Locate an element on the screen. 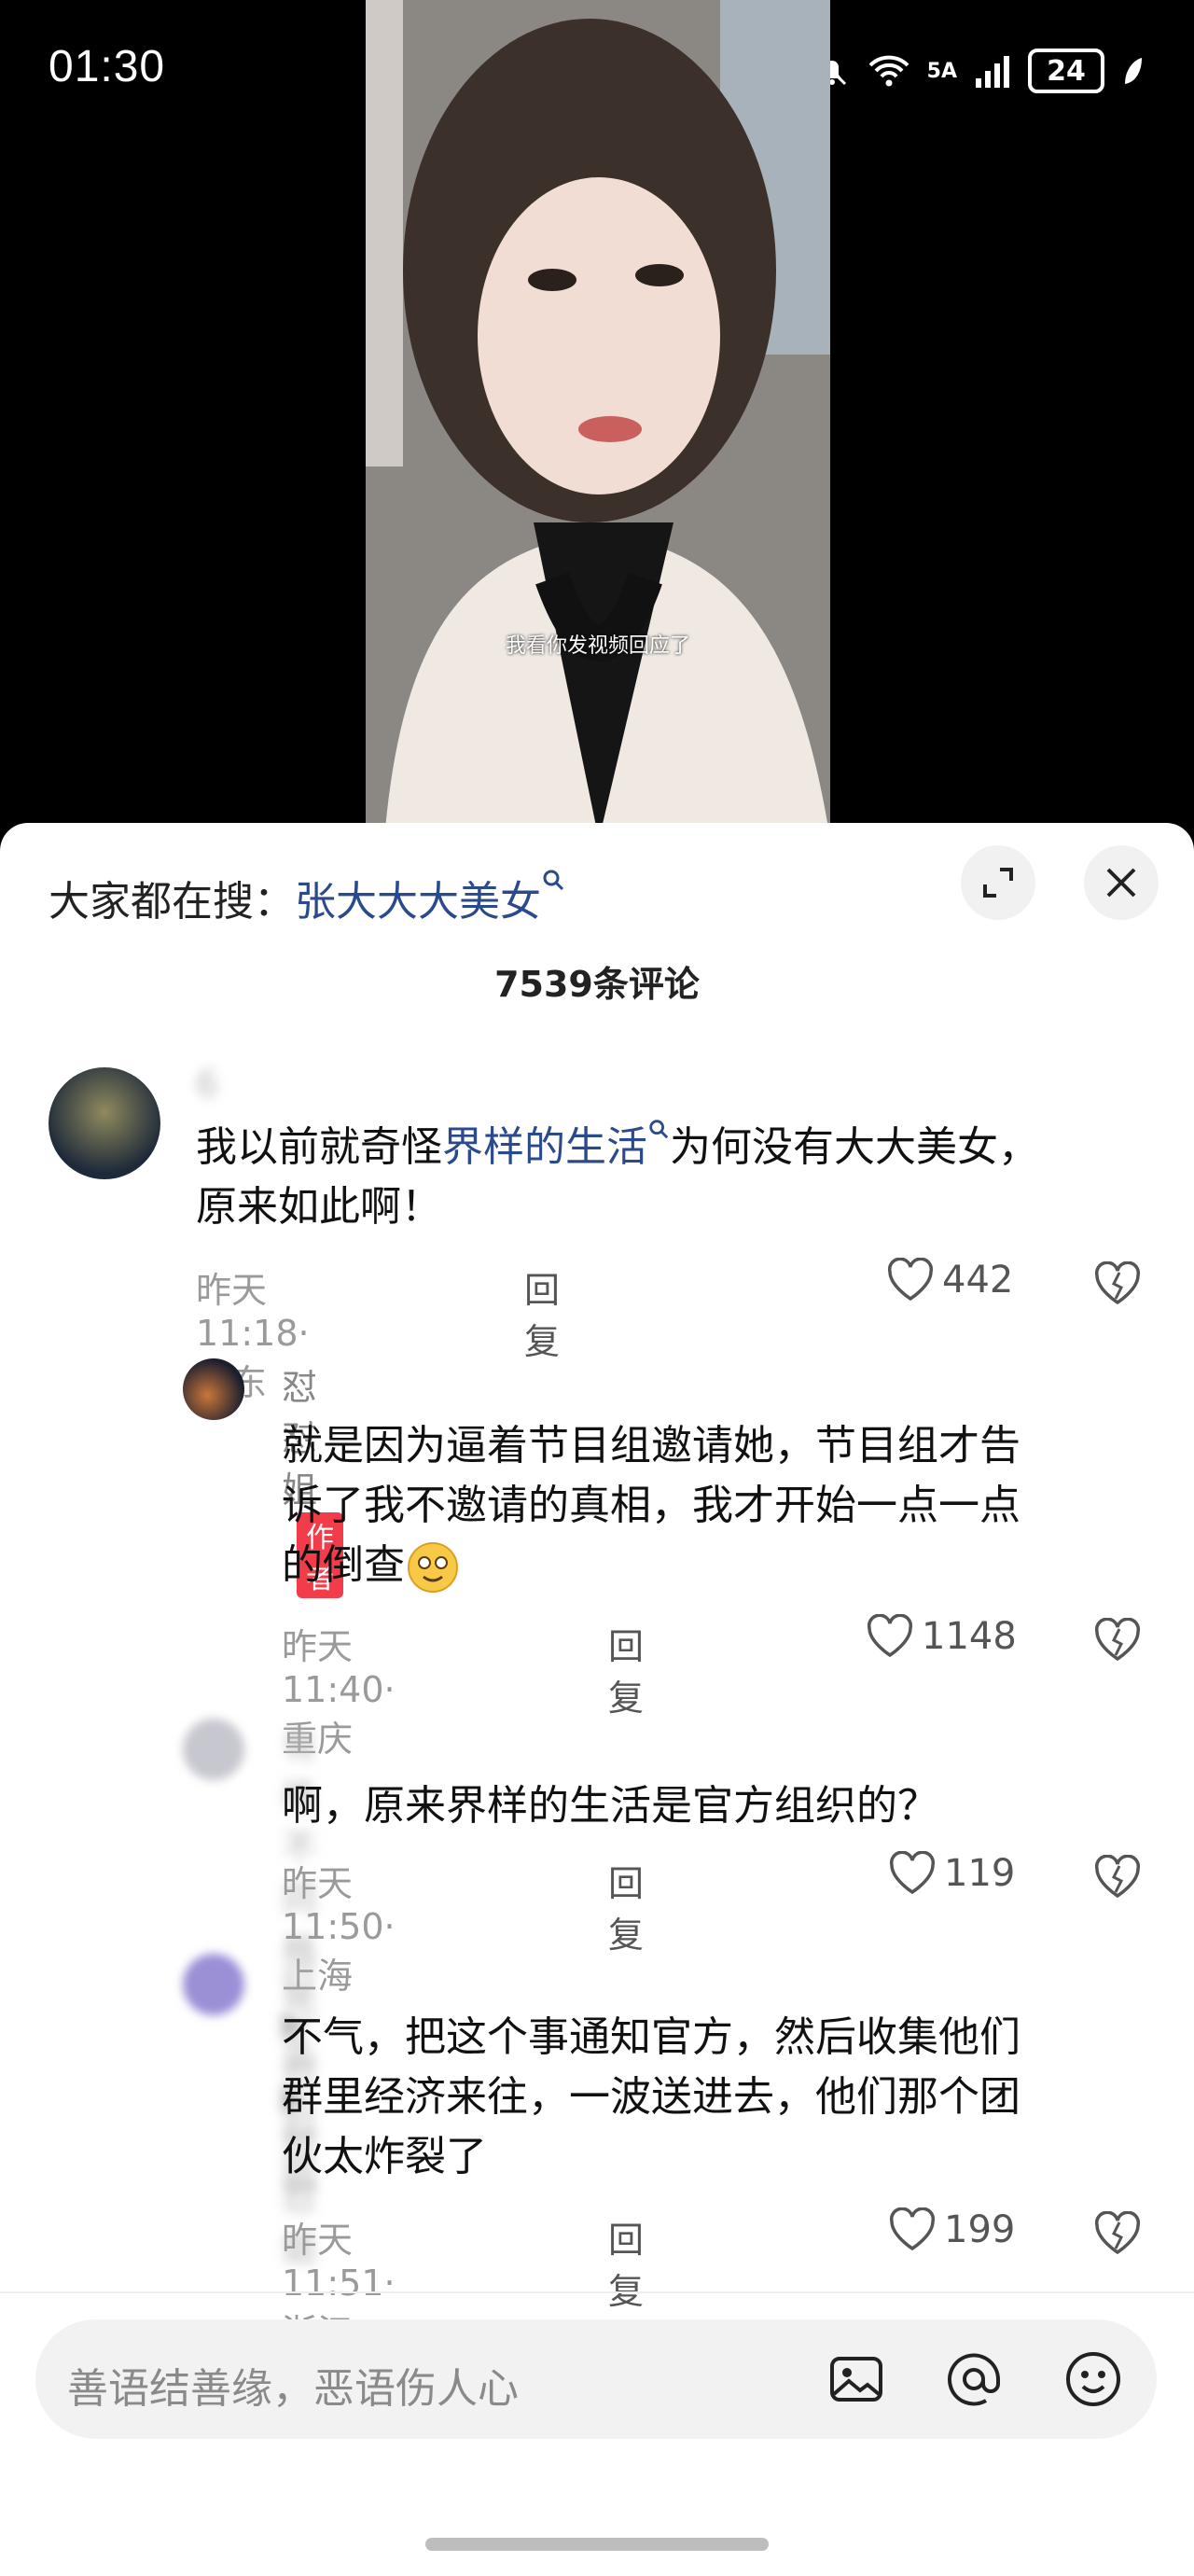 This screenshot has width=1194, height=2576. like-button: 119 is located at coordinates (951, 1874).